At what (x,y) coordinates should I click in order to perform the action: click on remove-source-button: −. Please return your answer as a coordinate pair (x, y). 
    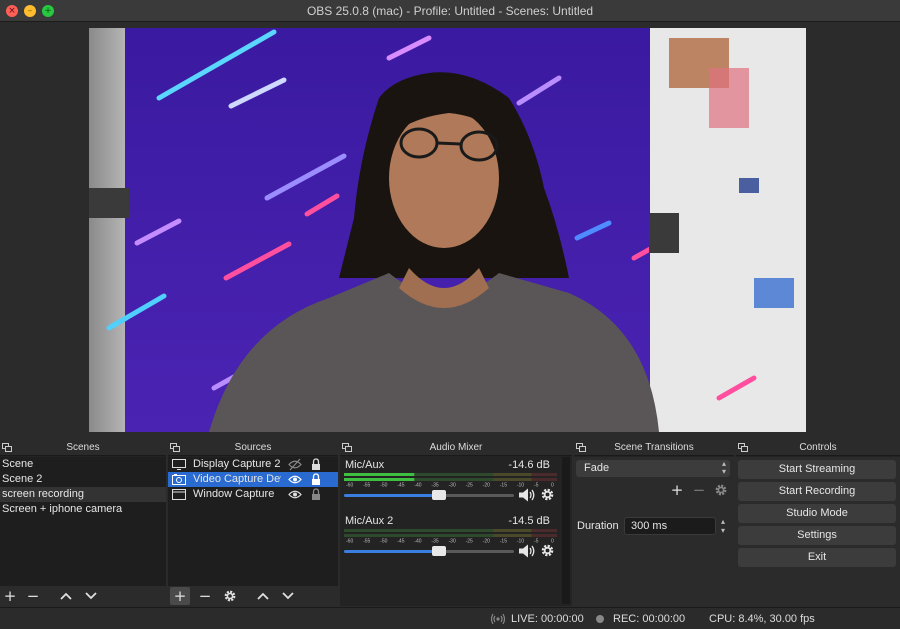
    Looking at the image, I should click on (205, 596).